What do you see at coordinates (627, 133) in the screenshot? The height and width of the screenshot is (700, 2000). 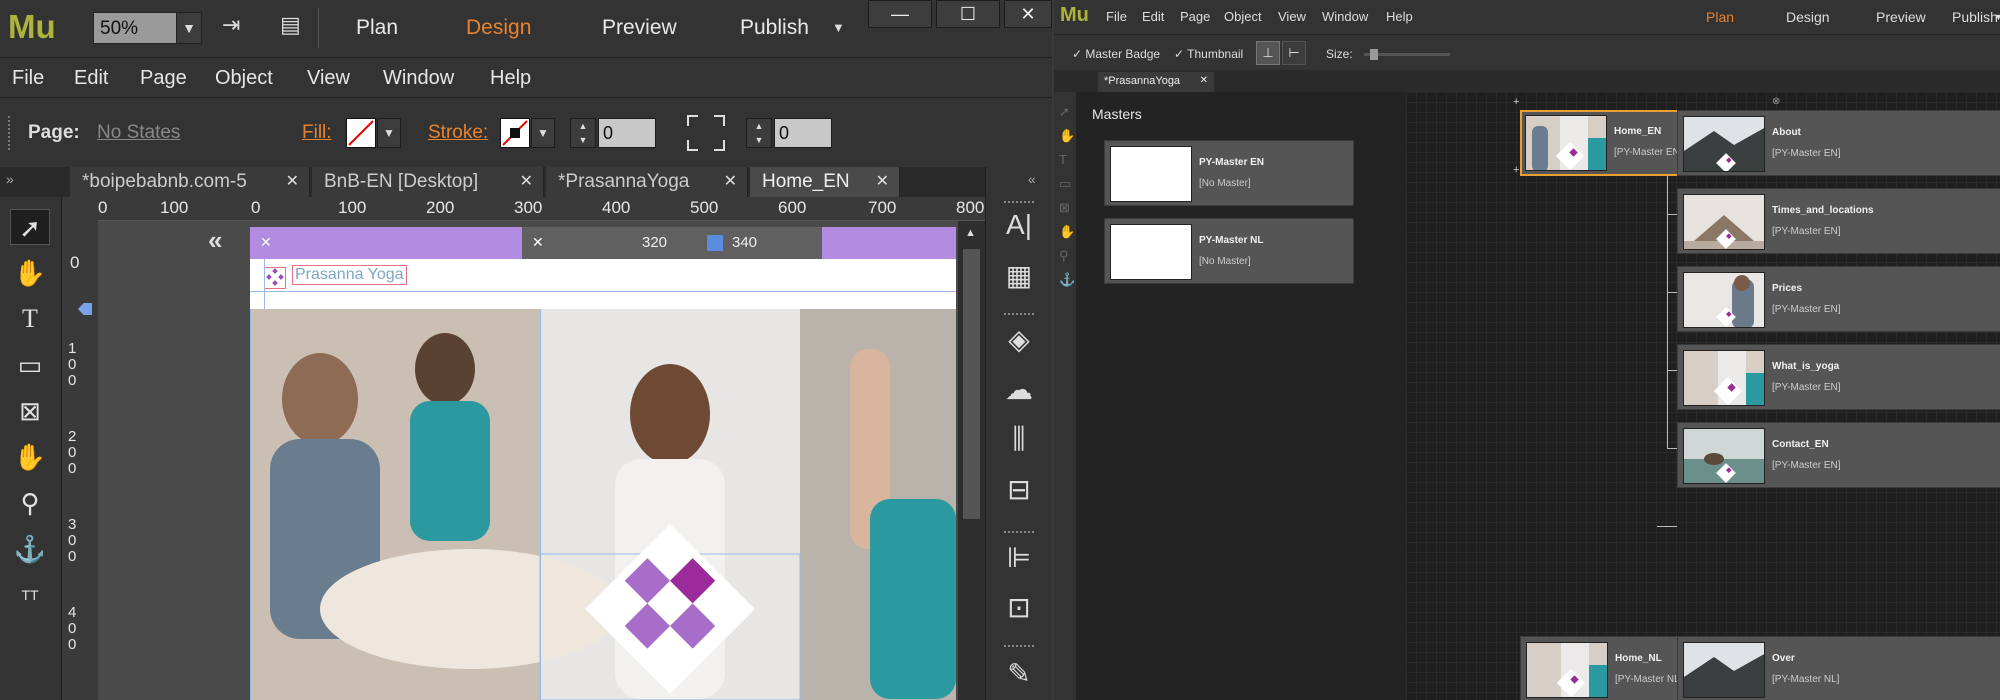 I see `stroke-width-input: 0` at bounding box center [627, 133].